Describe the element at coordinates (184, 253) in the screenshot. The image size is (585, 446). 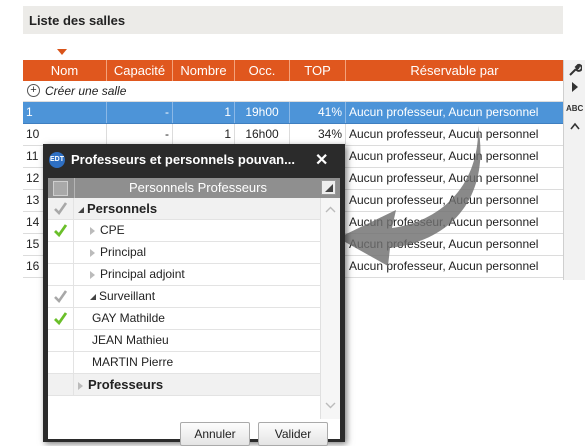
I see `list-item-principal: Principal` at that location.